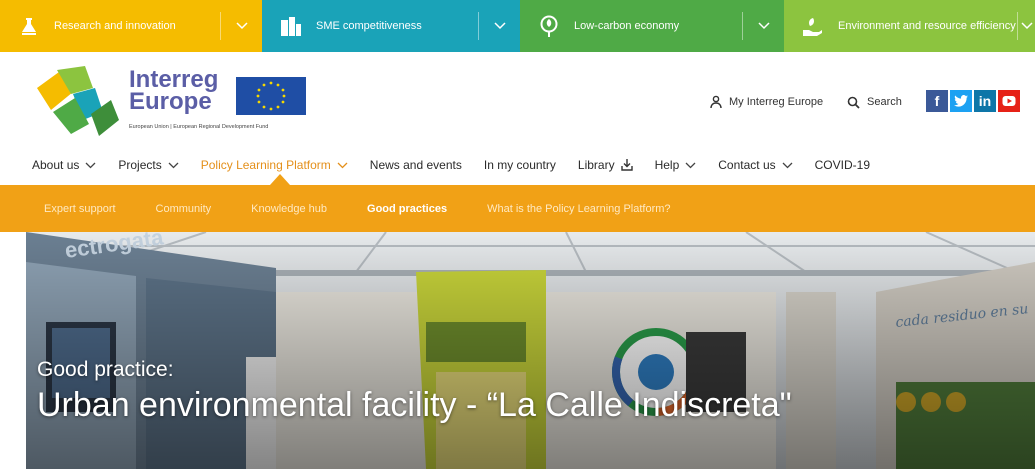  What do you see at coordinates (813, 26) in the screenshot?
I see `hand-leaf-icon` at bounding box center [813, 26].